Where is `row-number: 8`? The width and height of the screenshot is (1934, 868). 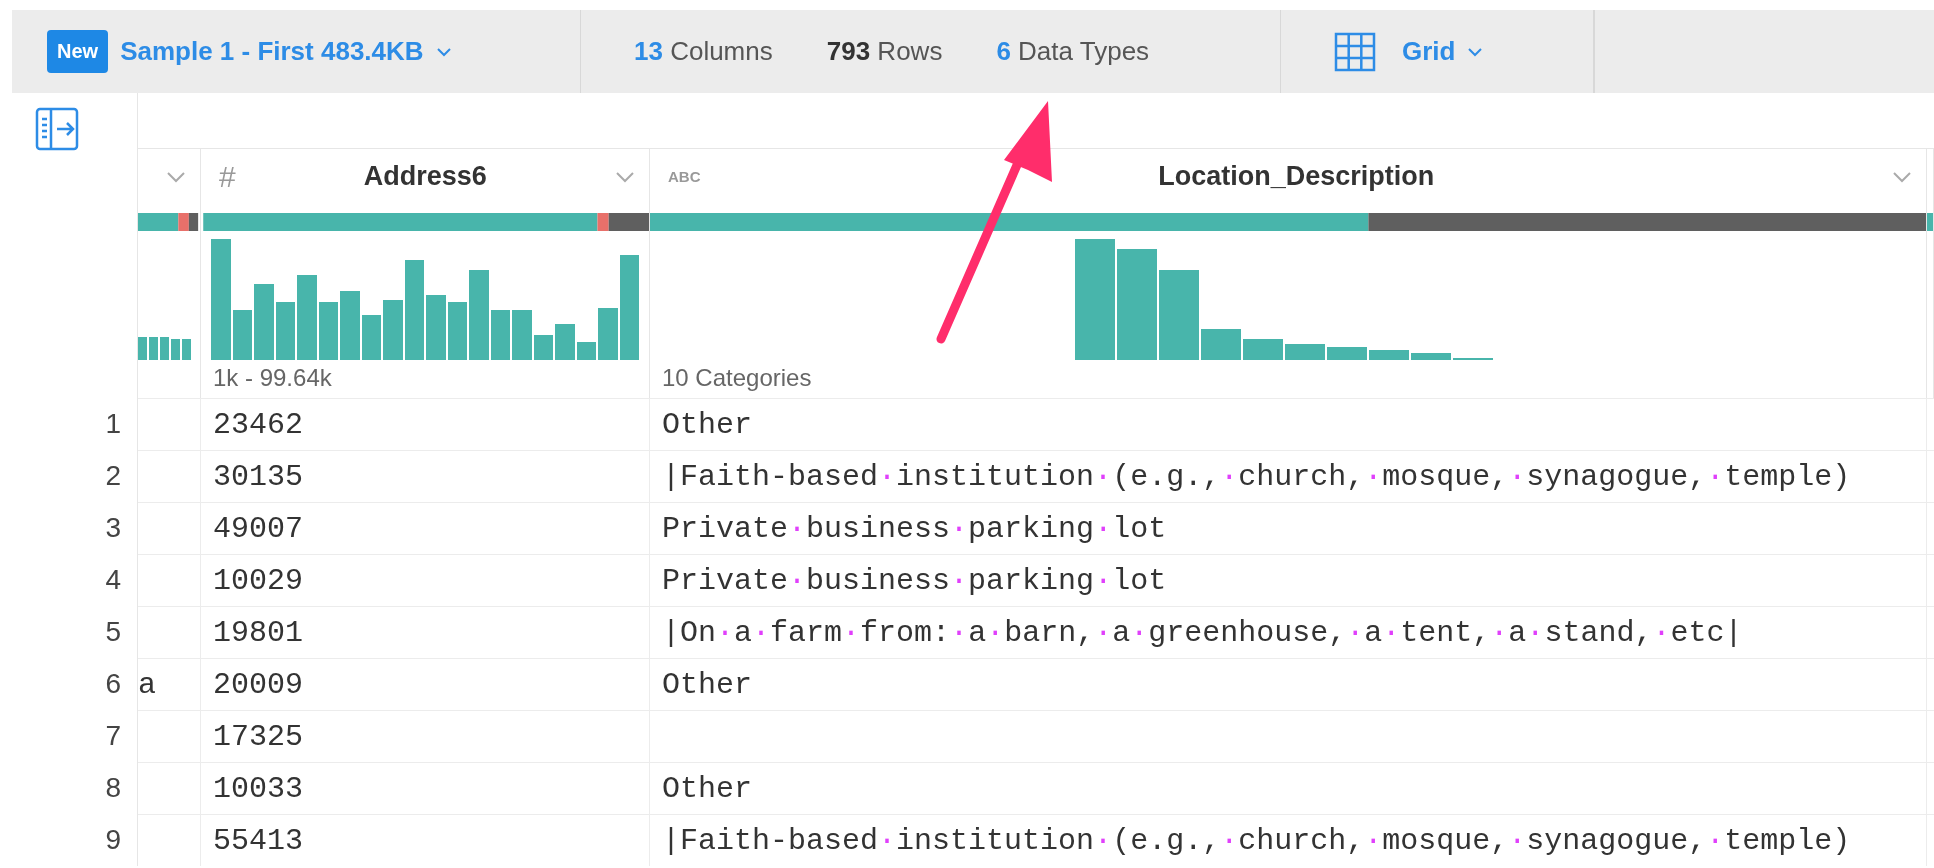
row-number: 8 is located at coordinates (113, 788).